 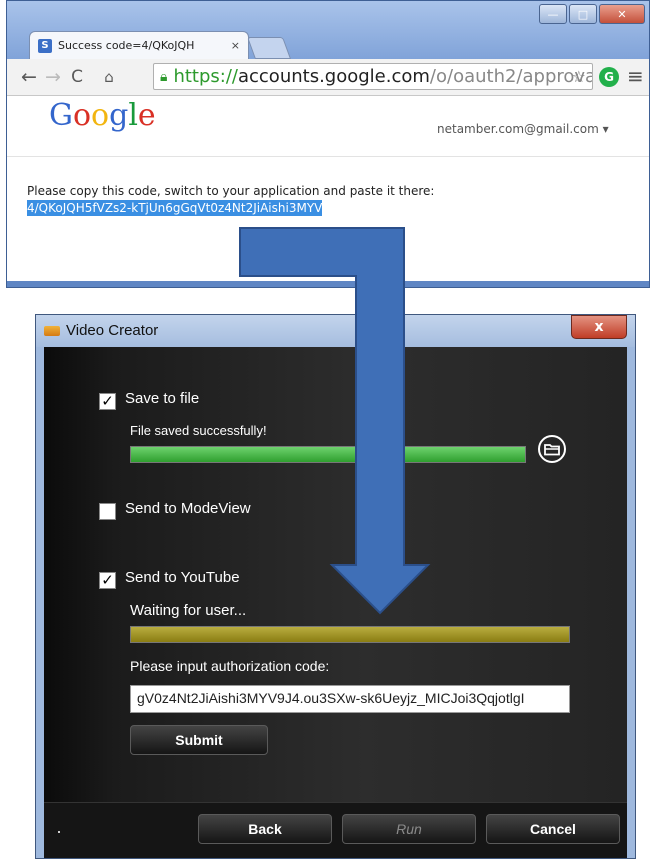 I want to click on account-email: netamber.com@gmail.com, so click(x=518, y=129).